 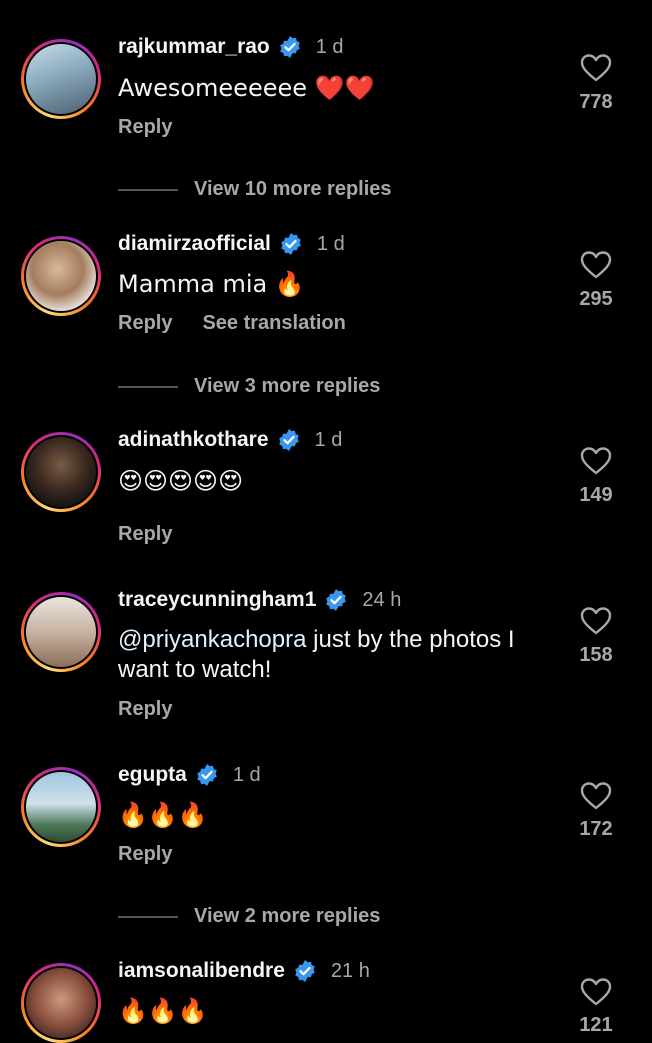 I want to click on view-replies-button: View 3 more replies, so click(x=249, y=386).